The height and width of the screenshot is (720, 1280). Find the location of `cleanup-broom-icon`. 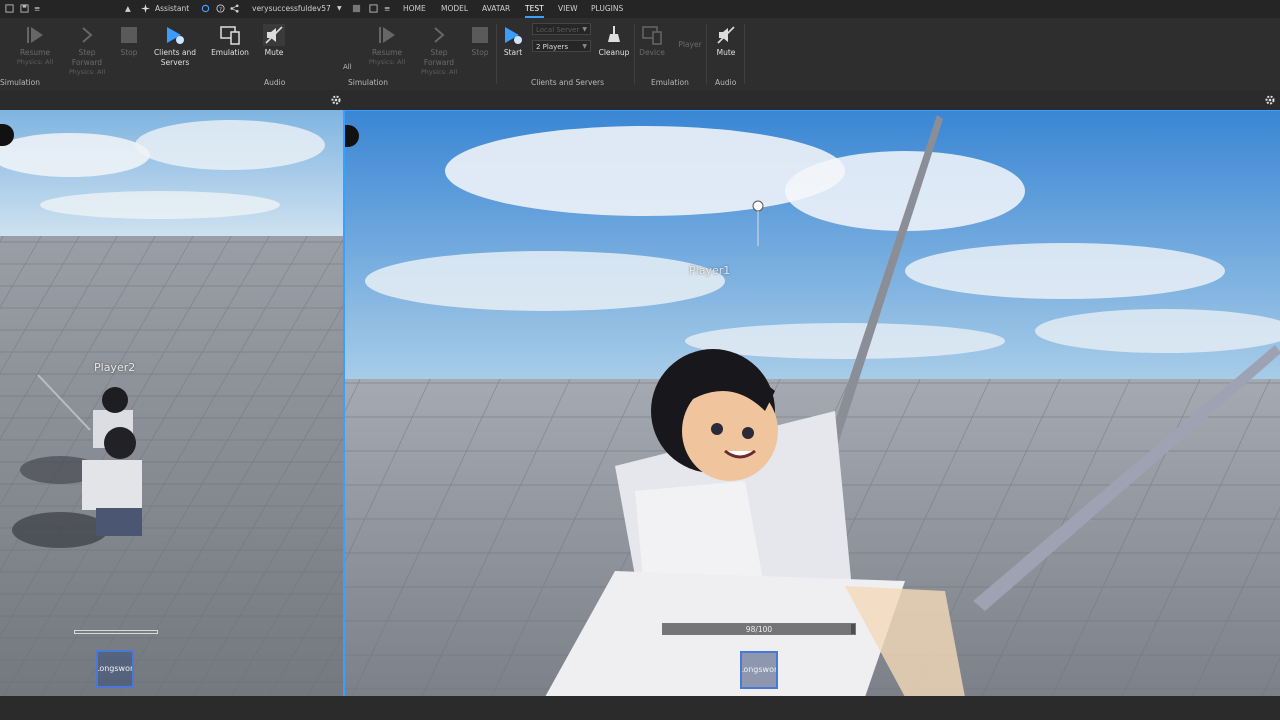

cleanup-broom-icon is located at coordinates (614, 34).